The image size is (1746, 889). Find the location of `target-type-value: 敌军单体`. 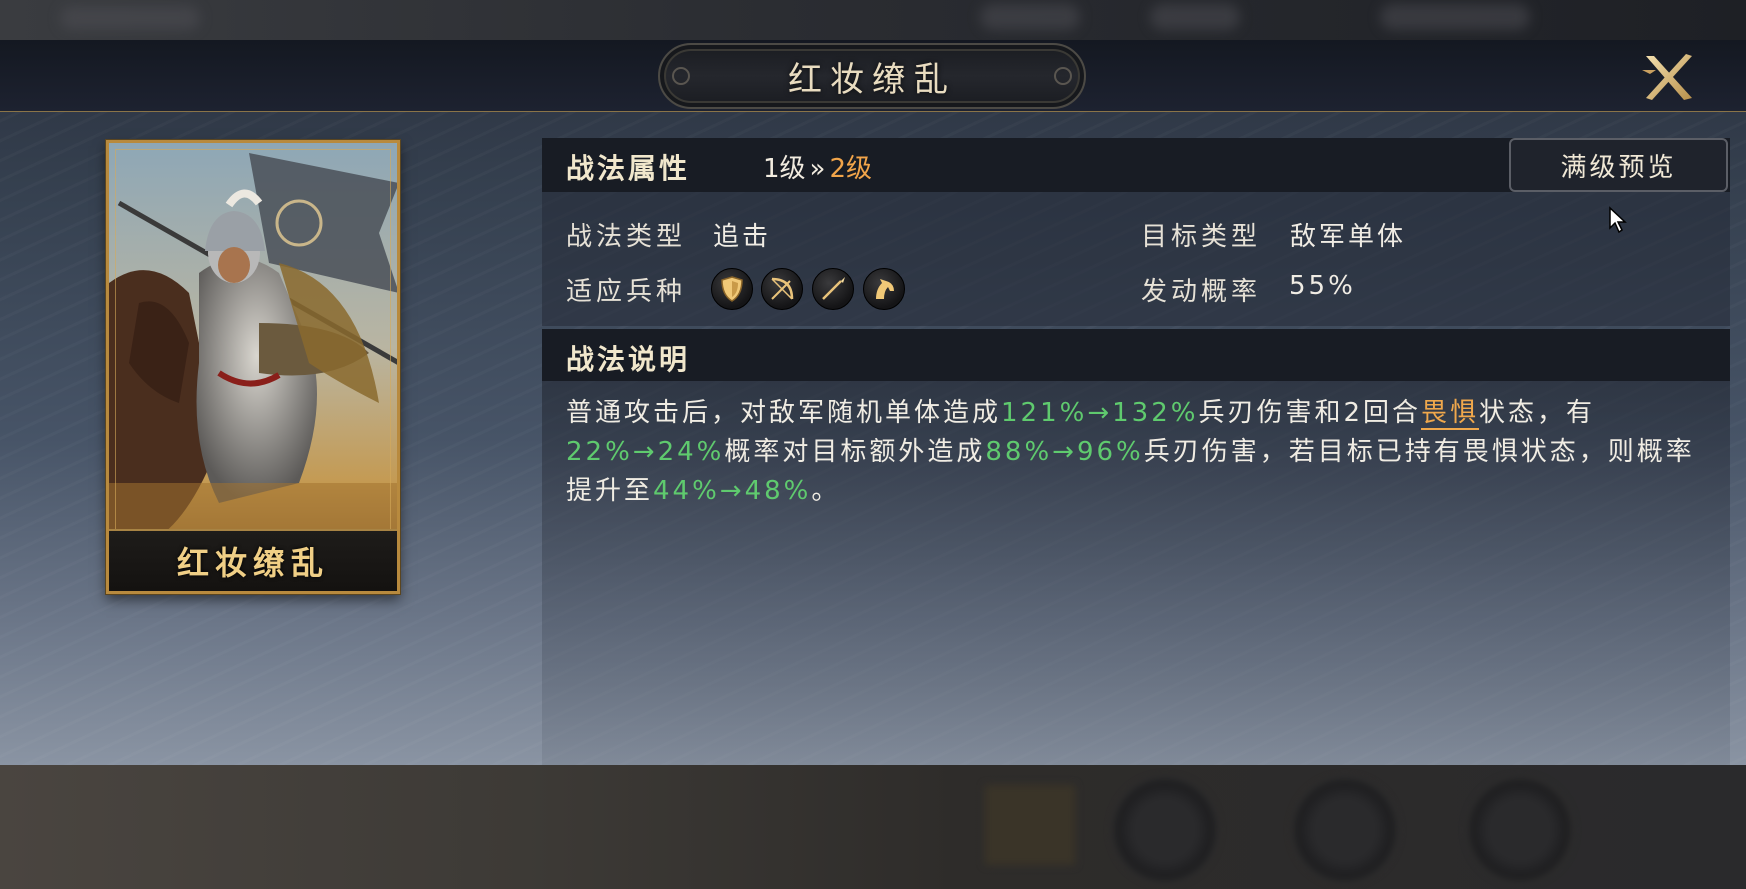

target-type-value: 敌军单体 is located at coordinates (1348, 237).